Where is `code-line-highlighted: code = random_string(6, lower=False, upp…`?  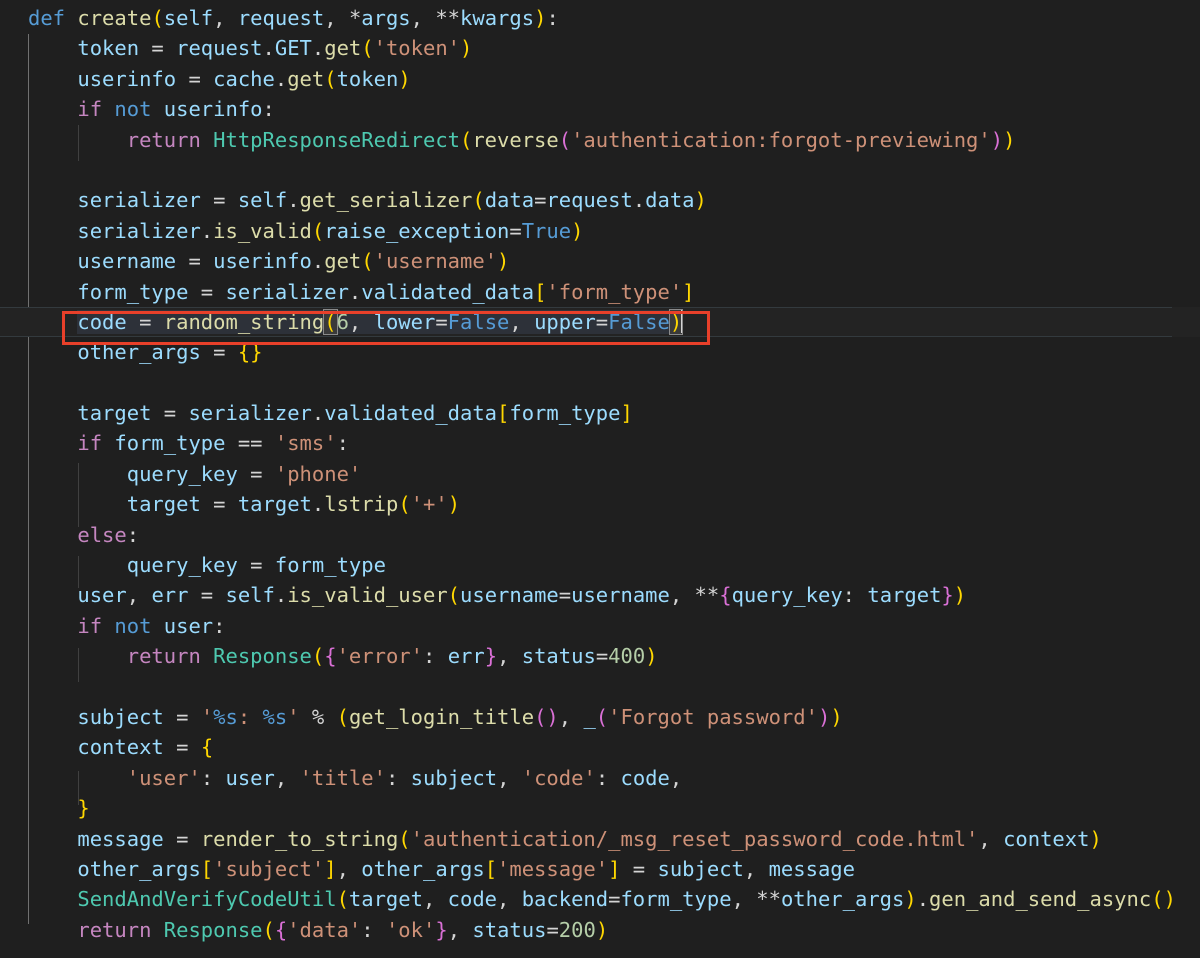 code-line-highlighted: code = random_string(6, lower=False, upp… is located at coordinates (600, 322).